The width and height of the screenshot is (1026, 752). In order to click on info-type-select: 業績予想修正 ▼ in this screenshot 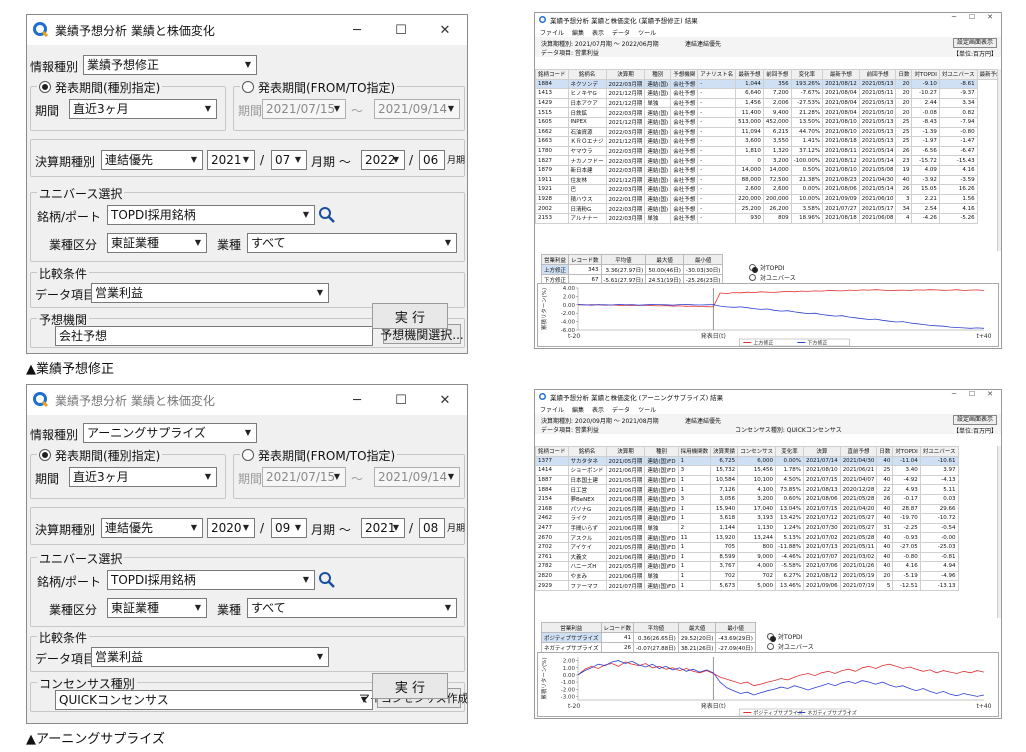, I will do `click(170, 65)`.